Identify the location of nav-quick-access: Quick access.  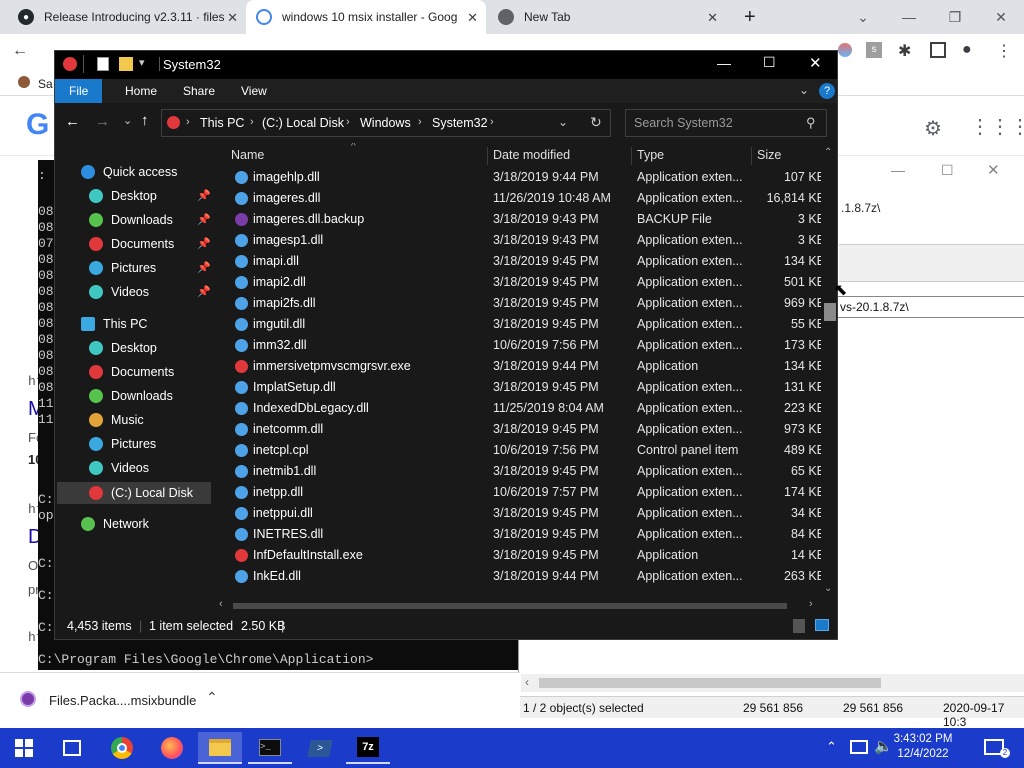
(129, 172).